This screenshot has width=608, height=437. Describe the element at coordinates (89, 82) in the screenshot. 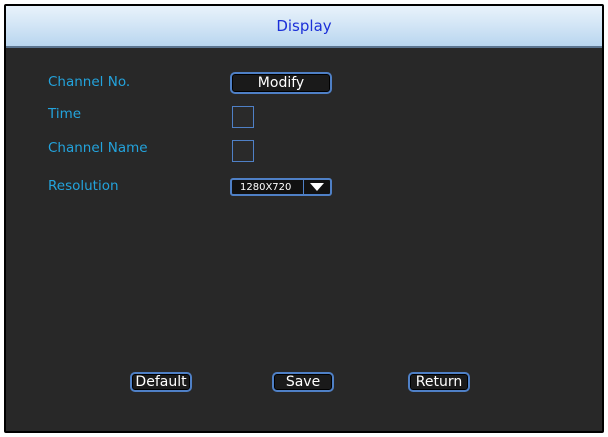

I see `channel-no-label: Channel No.` at that location.